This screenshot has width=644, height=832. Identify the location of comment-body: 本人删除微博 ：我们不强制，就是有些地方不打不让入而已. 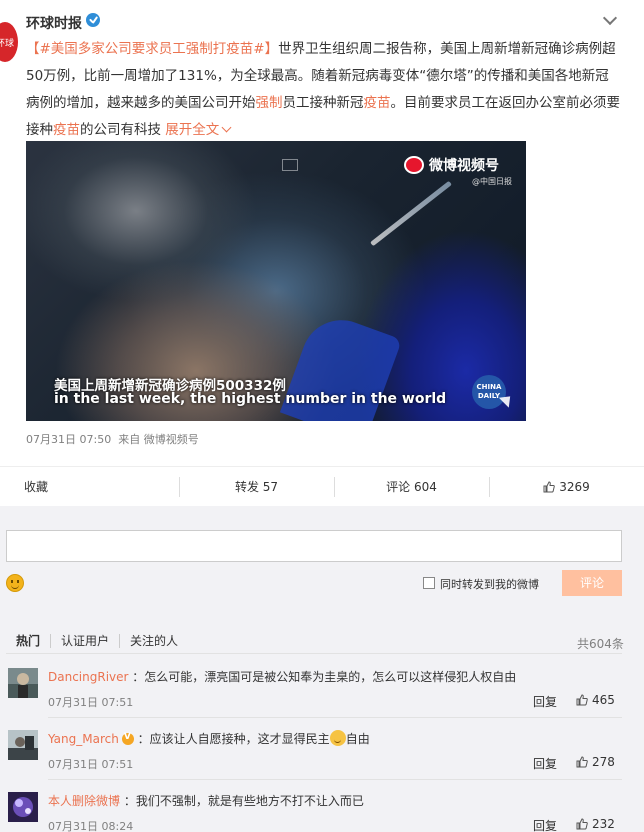
(206, 800).